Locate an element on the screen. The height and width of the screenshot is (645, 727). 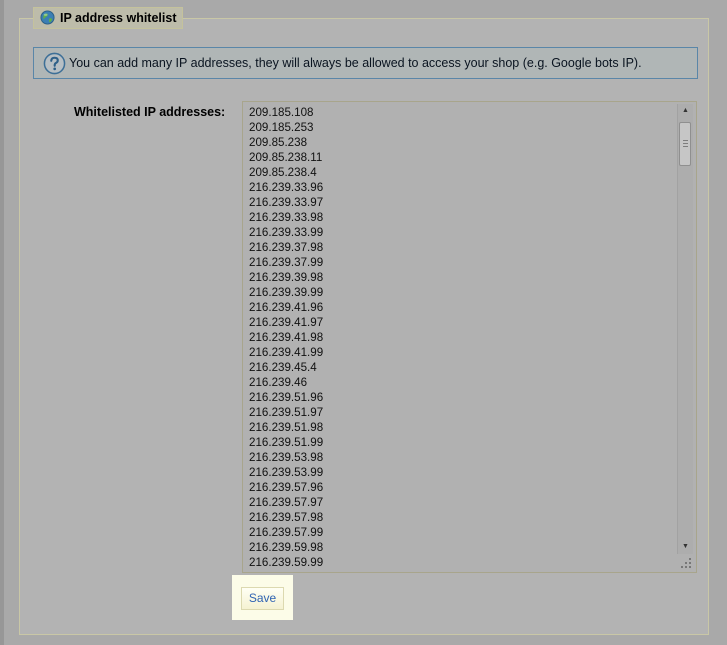
ip-address-line: 216.239.57.97 is located at coordinates (286, 502).